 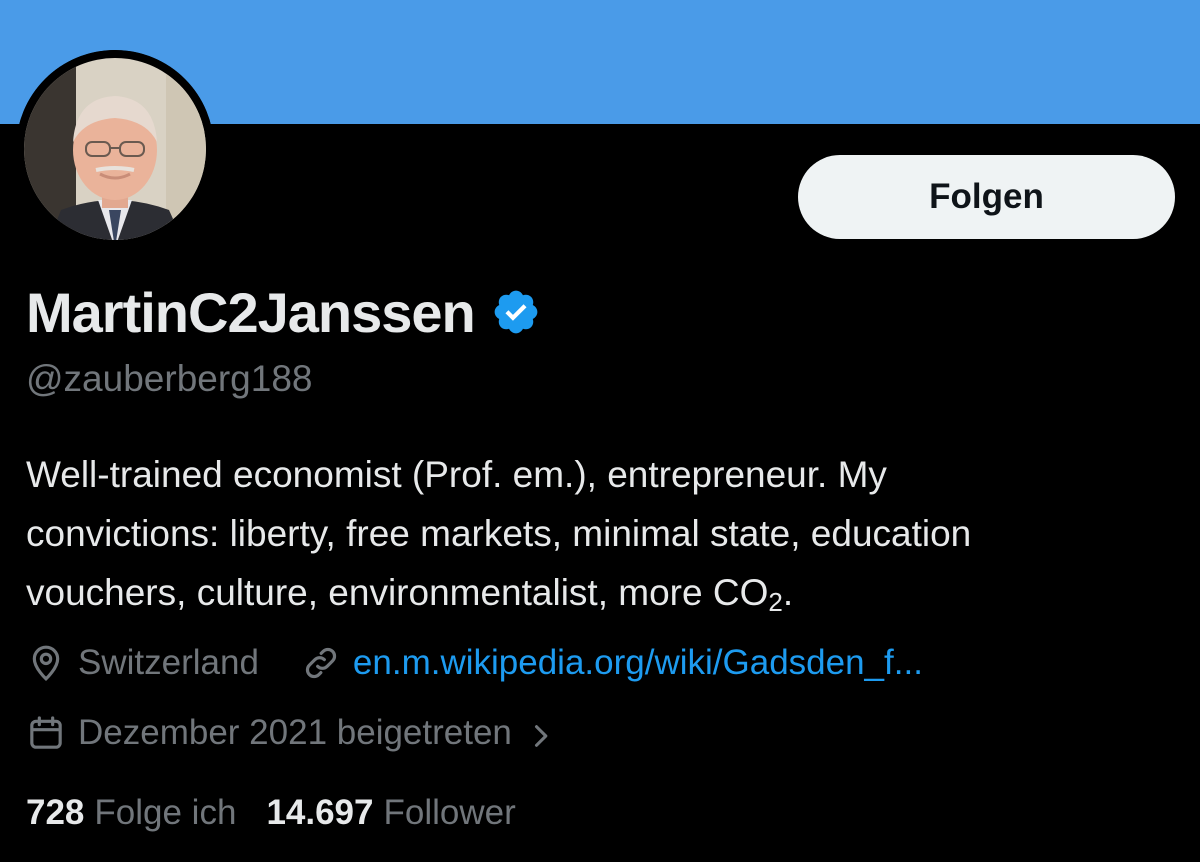 What do you see at coordinates (168, 662) in the screenshot?
I see `location-text: Switzerland` at bounding box center [168, 662].